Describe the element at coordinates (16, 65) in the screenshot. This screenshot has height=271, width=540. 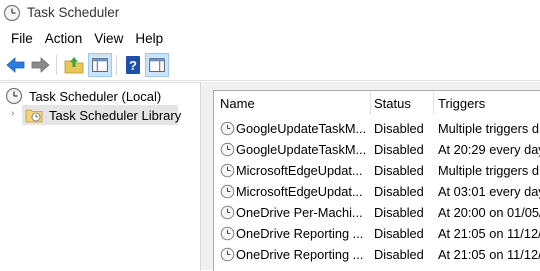
I see `back-arrow-icon` at that location.